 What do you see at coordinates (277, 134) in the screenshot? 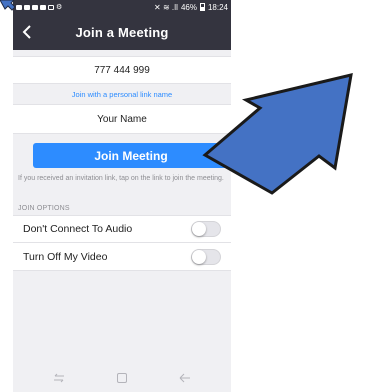
I see `large-pointer-arrow-icon` at bounding box center [277, 134].